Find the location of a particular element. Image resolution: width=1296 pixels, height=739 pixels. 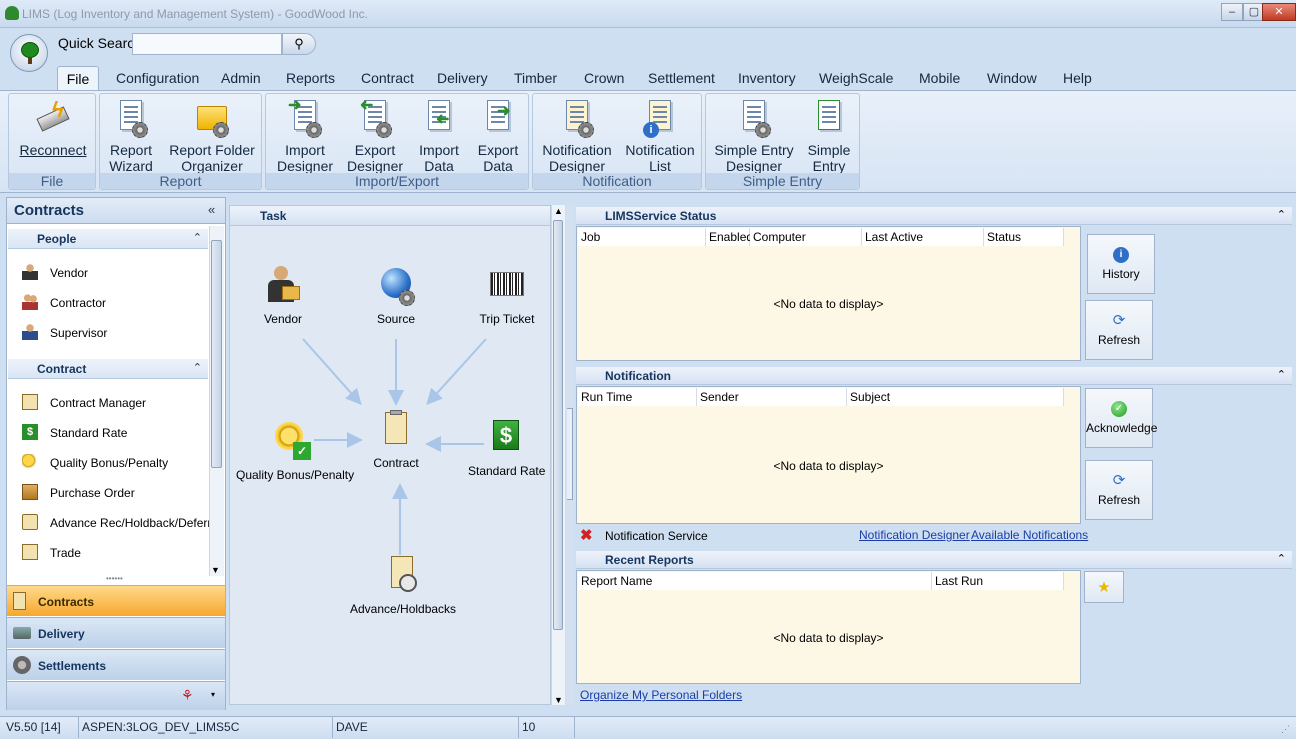

group-label-report: Report is located at coordinates (180, 181).